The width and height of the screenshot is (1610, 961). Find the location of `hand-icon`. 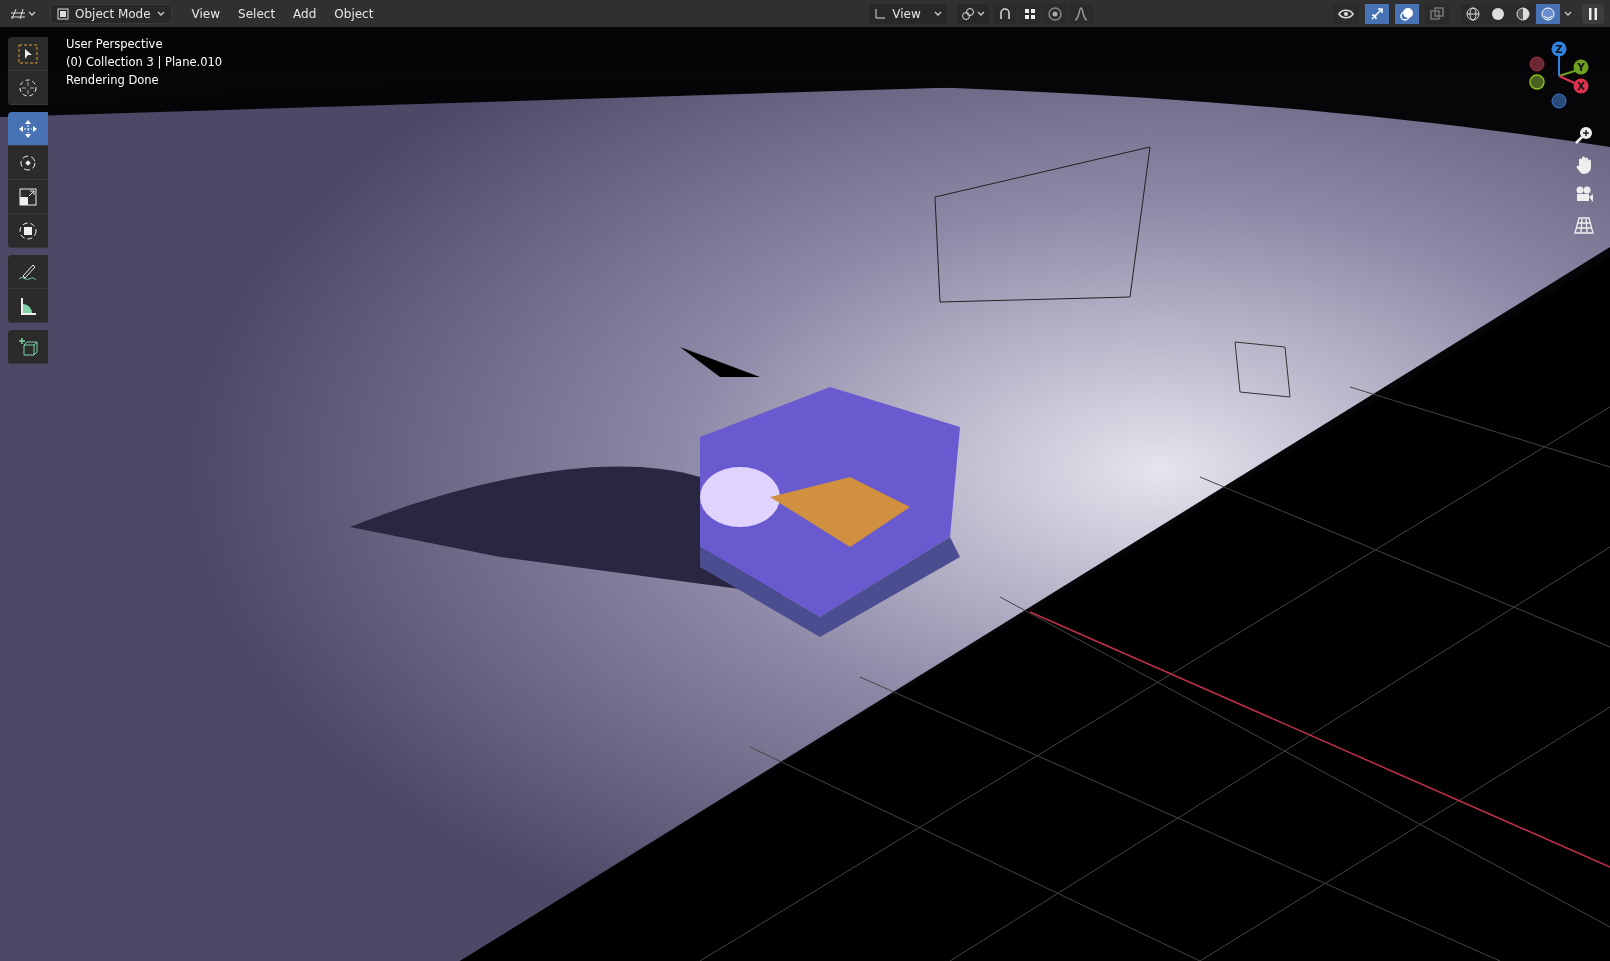

hand-icon is located at coordinates (1584, 165).